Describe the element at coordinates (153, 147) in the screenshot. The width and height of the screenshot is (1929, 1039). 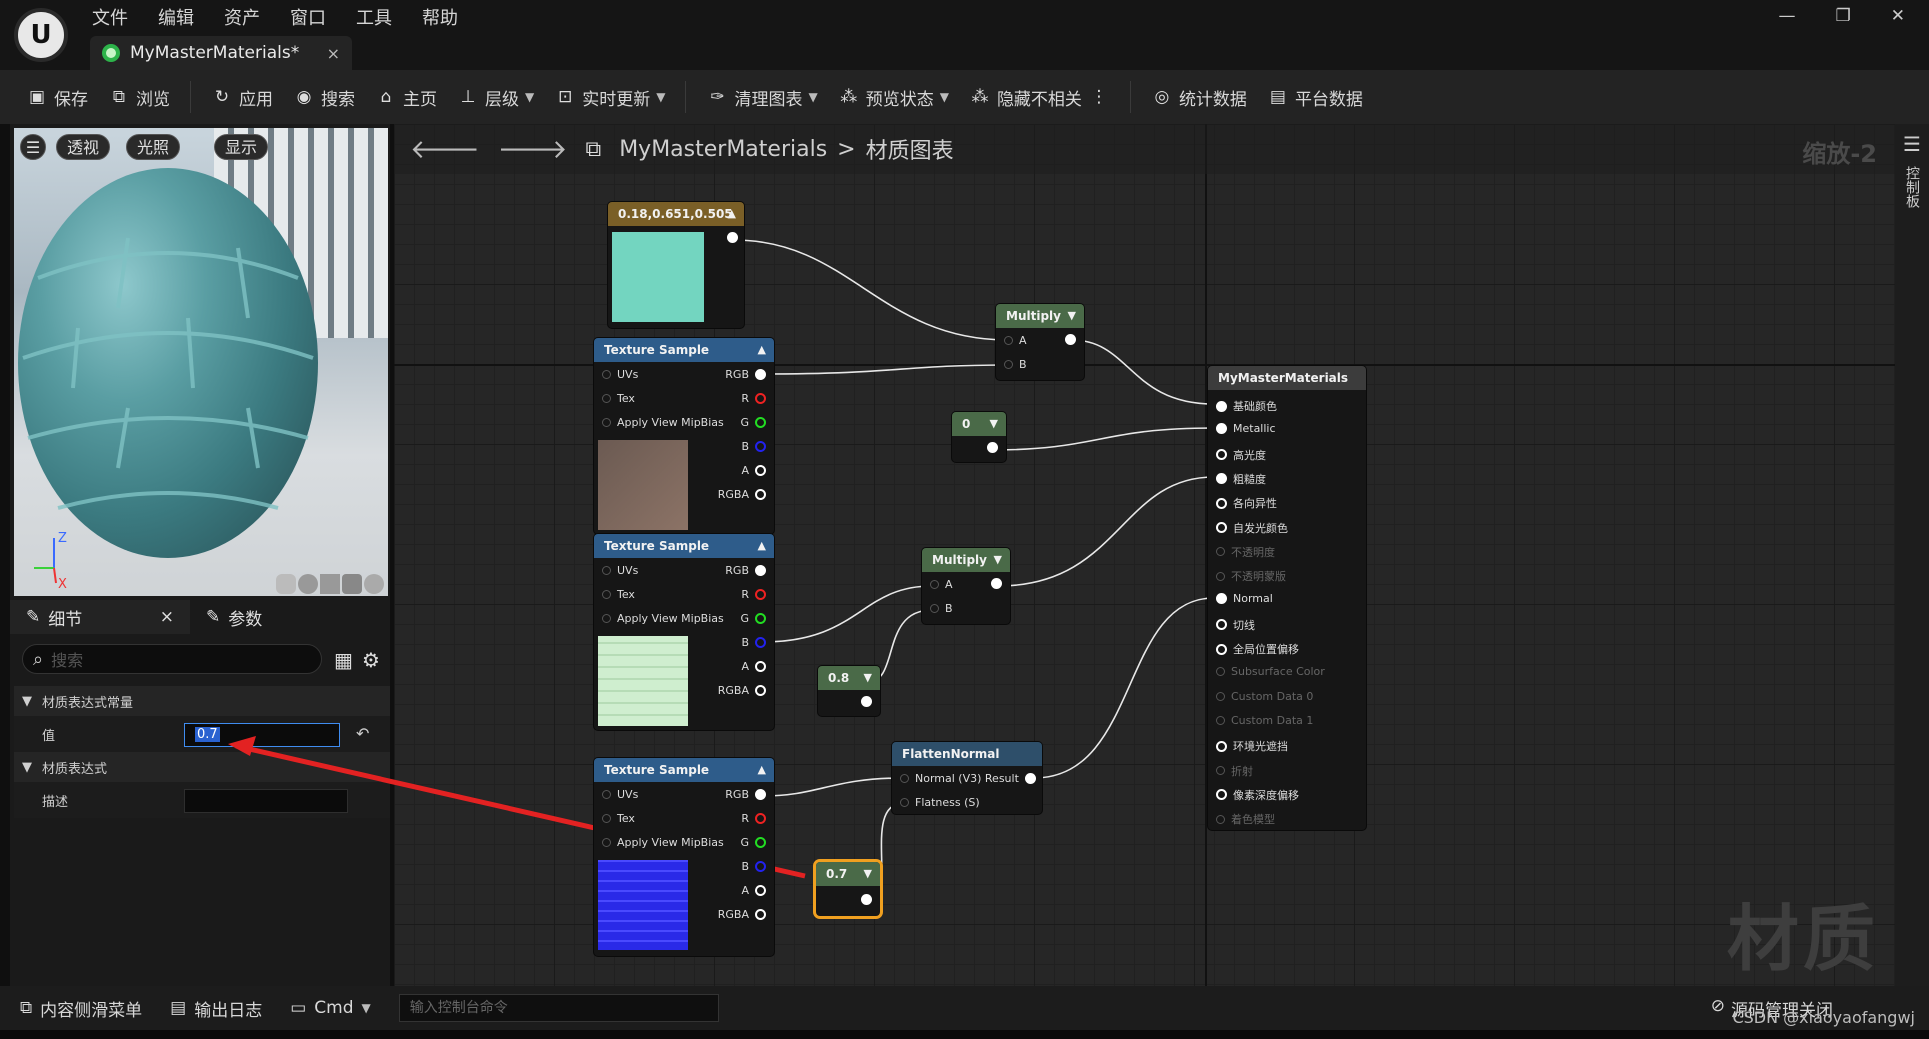
I see `lighting-button: 光照` at that location.